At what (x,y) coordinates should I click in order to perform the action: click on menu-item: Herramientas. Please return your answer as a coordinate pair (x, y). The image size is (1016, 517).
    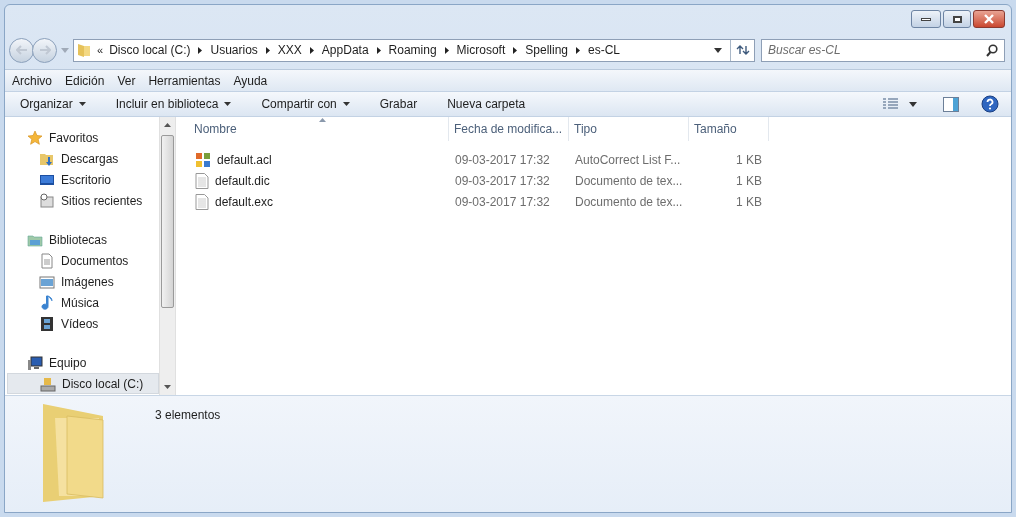
    Looking at the image, I should click on (184, 80).